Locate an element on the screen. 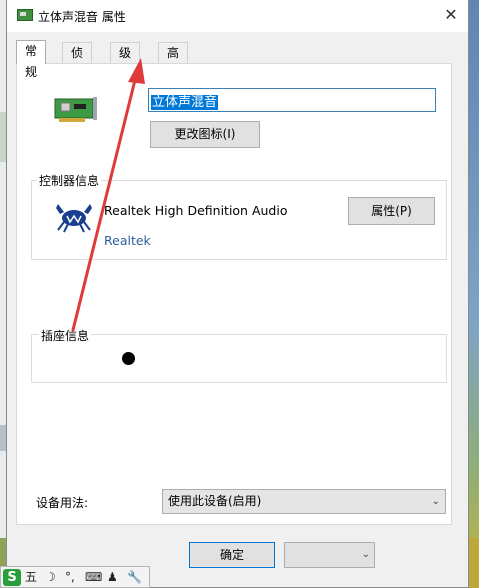 Image resolution: width=479 pixels, height=588 pixels. wrench-icon: 🔧 is located at coordinates (134, 577).